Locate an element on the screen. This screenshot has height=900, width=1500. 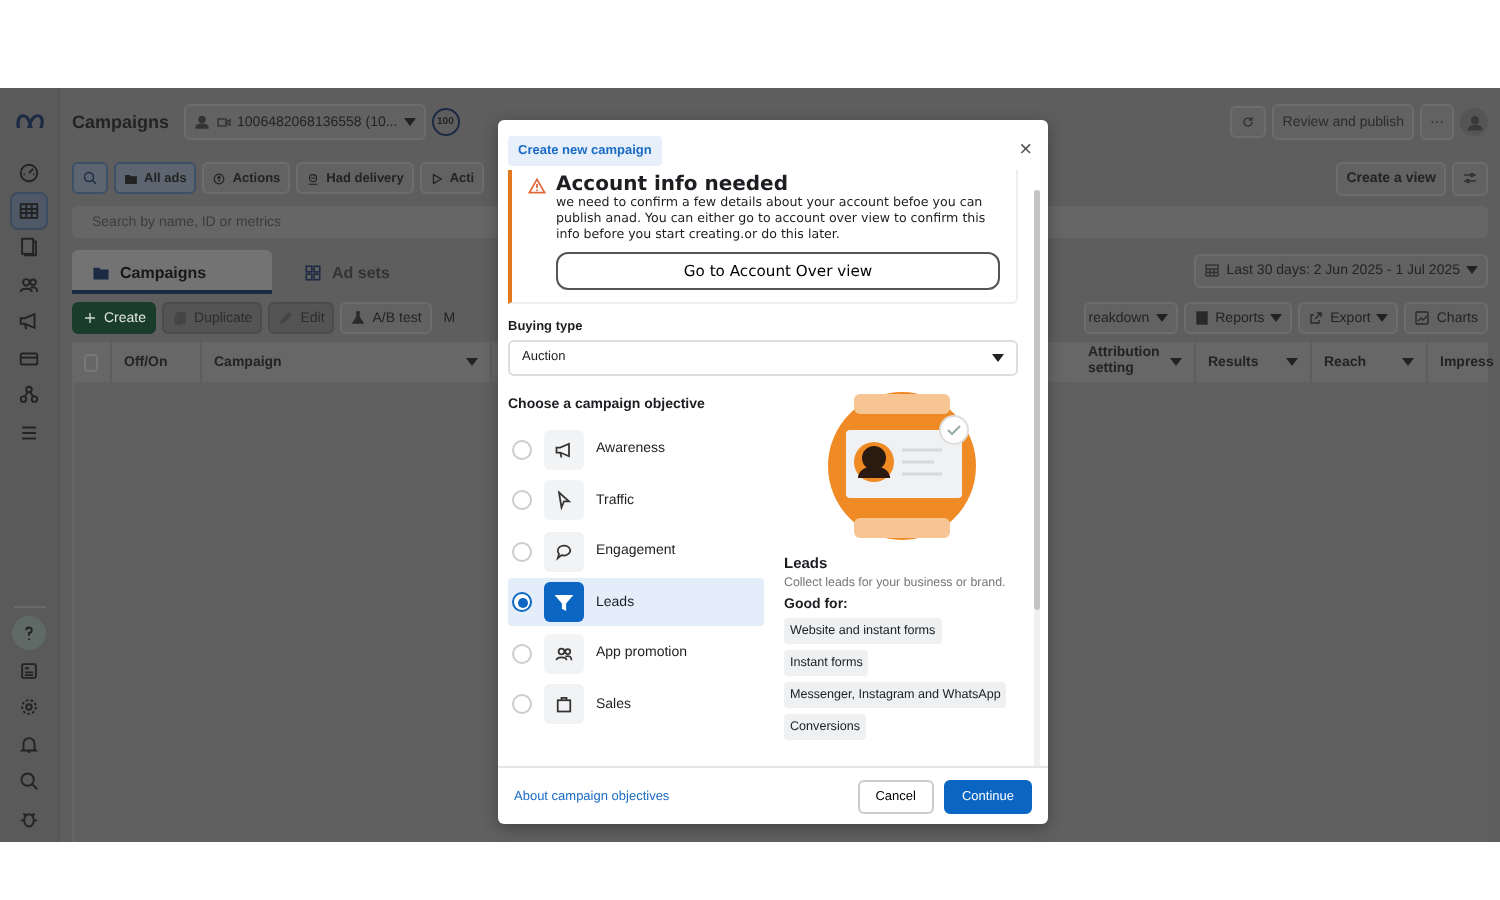
page-title: Campaigns is located at coordinates (121, 122).